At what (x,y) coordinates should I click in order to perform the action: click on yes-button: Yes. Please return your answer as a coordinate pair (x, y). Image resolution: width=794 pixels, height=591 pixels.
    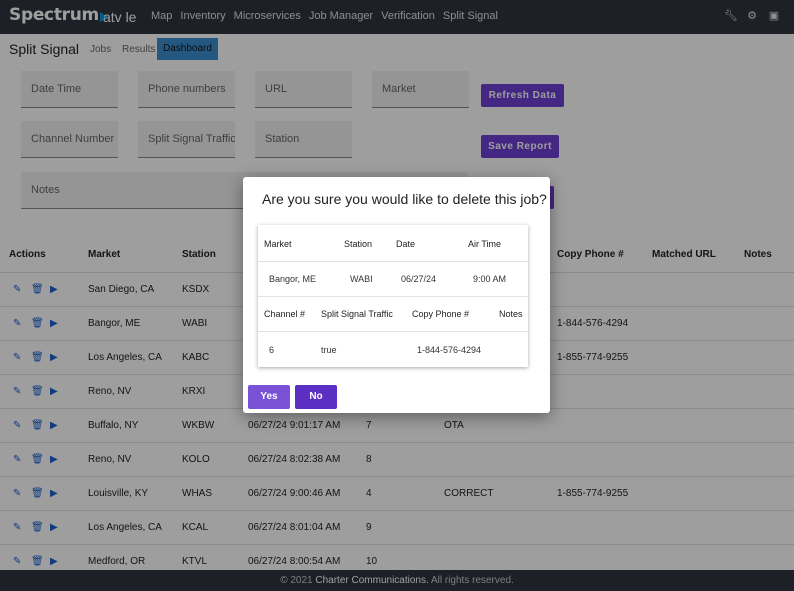
    Looking at the image, I should click on (269, 397).